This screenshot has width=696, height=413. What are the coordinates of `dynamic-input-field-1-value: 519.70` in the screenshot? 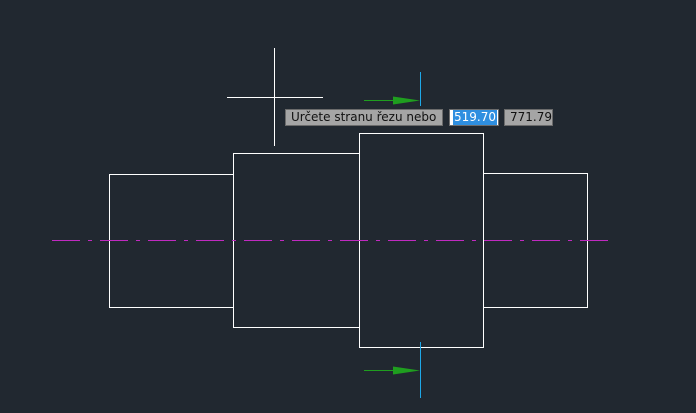 It's located at (475, 117).